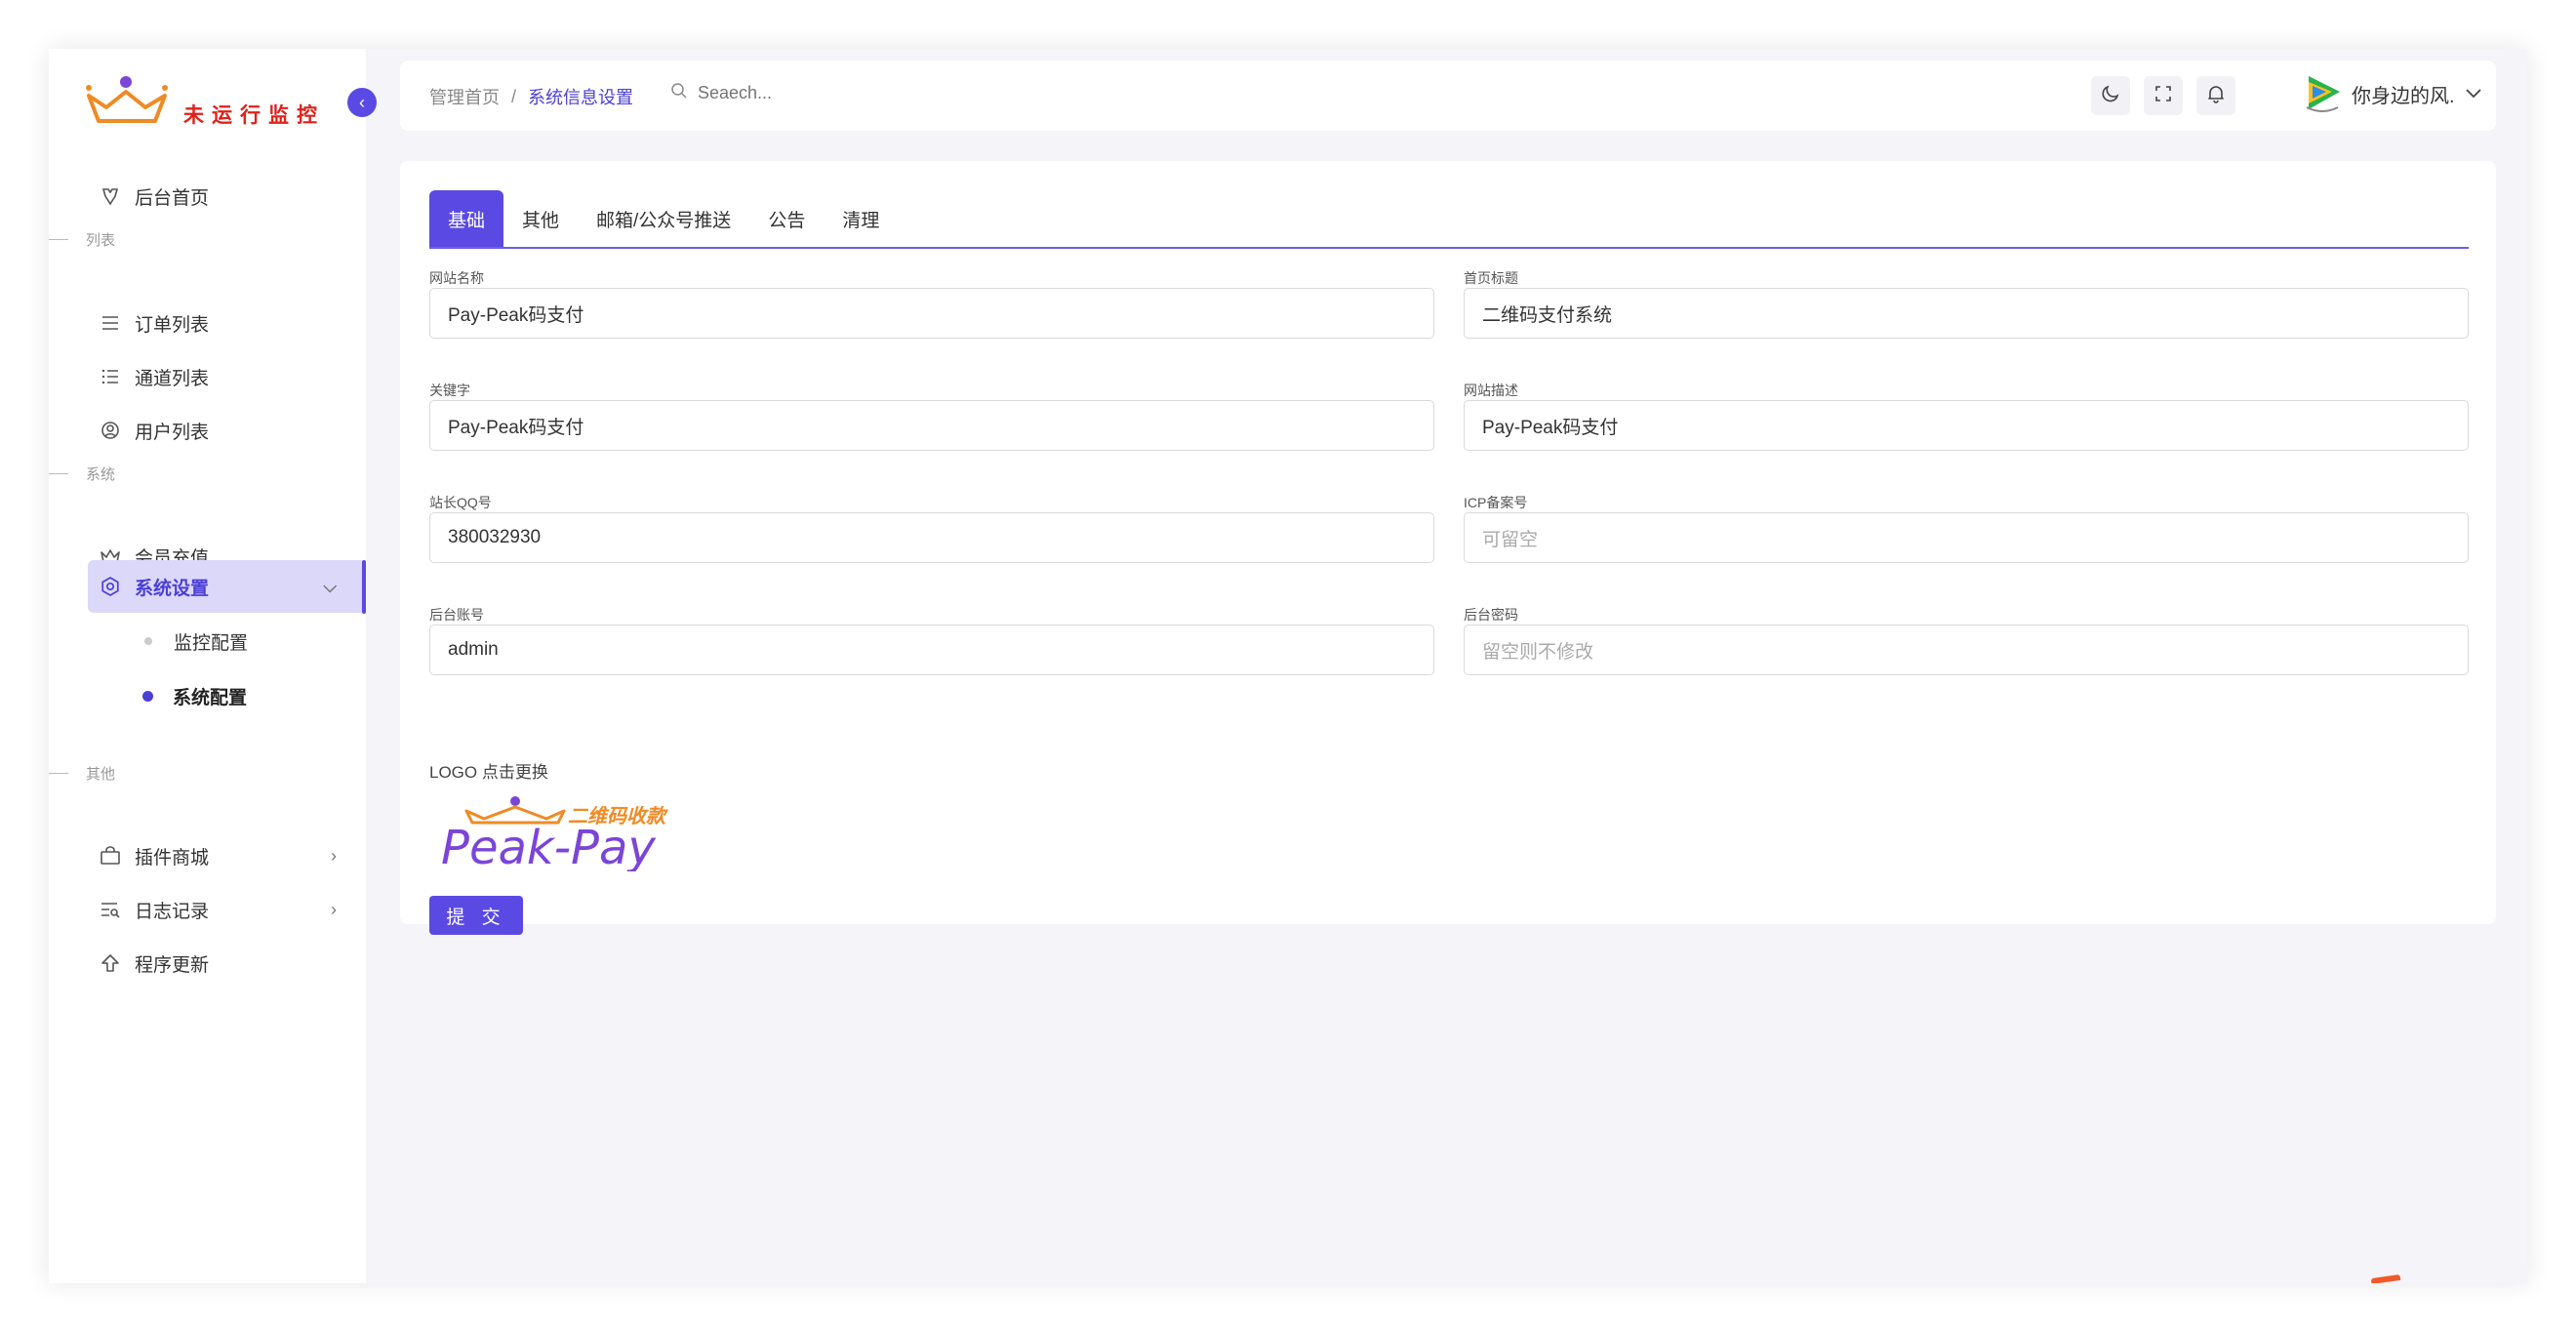 The image size is (2576, 1332). I want to click on icp-input: 可留空, so click(1966, 537).